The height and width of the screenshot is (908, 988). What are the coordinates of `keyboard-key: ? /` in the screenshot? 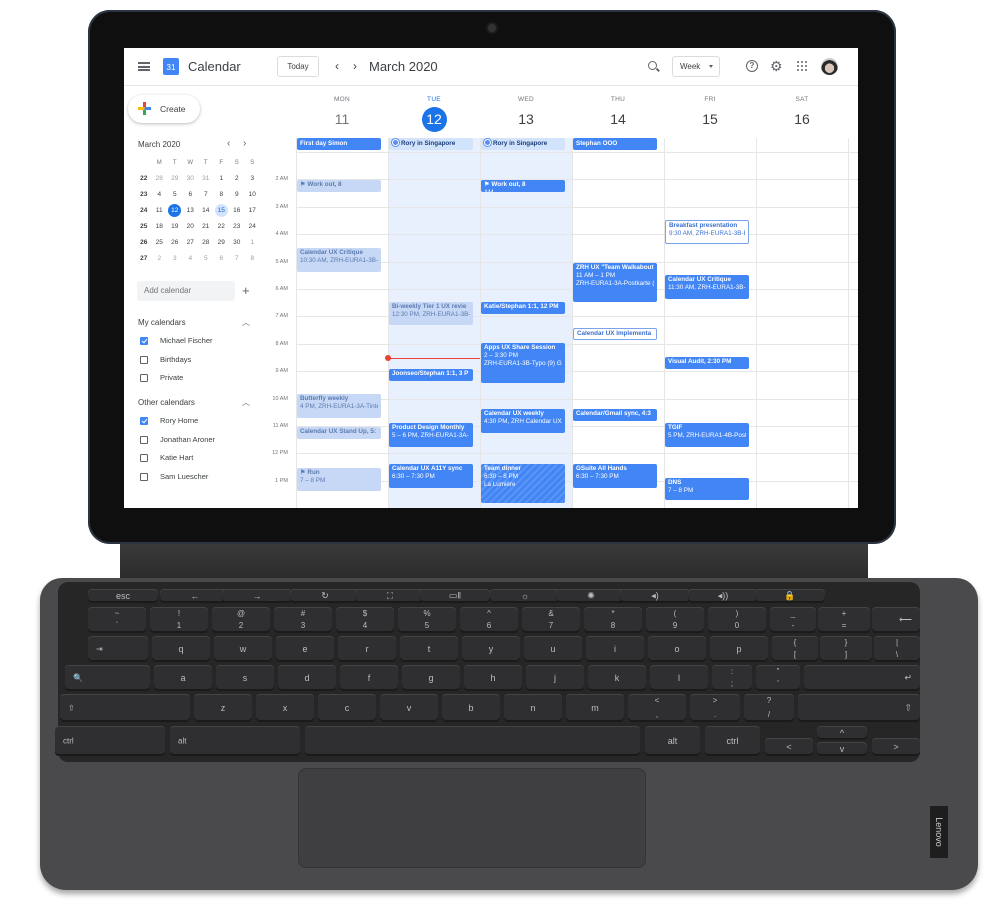 It's located at (769, 708).